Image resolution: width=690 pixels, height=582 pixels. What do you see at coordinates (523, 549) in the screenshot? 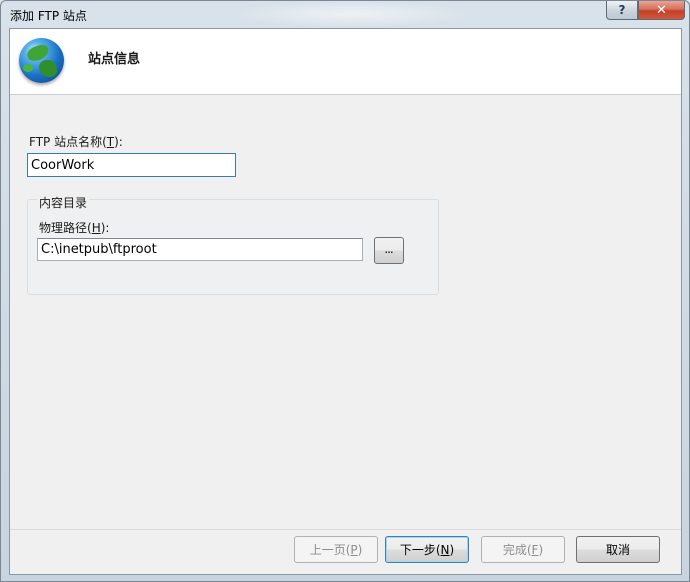
I see `finish-button: 完成(F)` at bounding box center [523, 549].